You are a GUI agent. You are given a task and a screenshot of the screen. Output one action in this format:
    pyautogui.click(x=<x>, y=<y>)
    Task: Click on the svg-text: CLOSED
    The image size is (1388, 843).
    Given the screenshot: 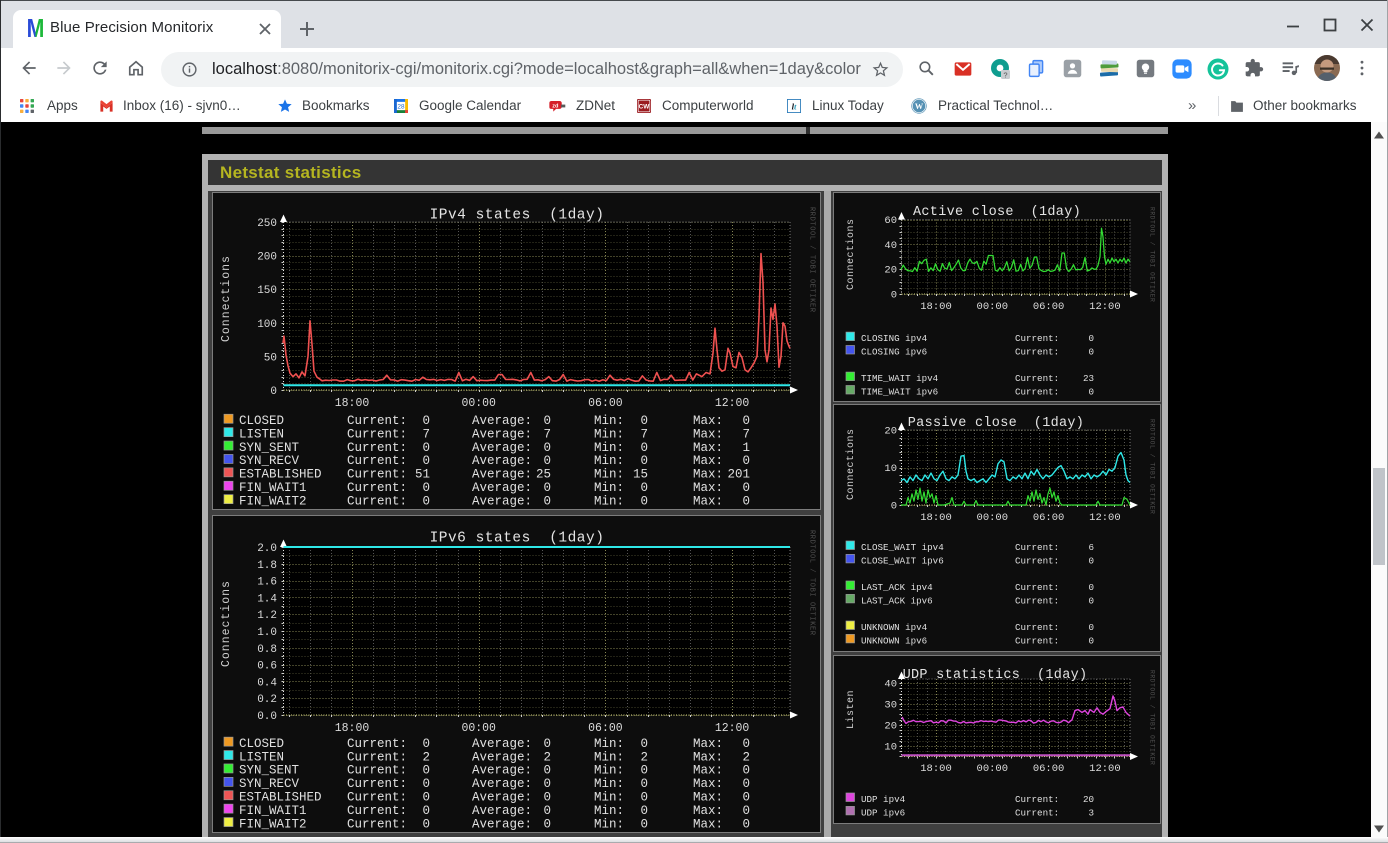 What is the action you would take?
    pyautogui.click(x=261, y=744)
    